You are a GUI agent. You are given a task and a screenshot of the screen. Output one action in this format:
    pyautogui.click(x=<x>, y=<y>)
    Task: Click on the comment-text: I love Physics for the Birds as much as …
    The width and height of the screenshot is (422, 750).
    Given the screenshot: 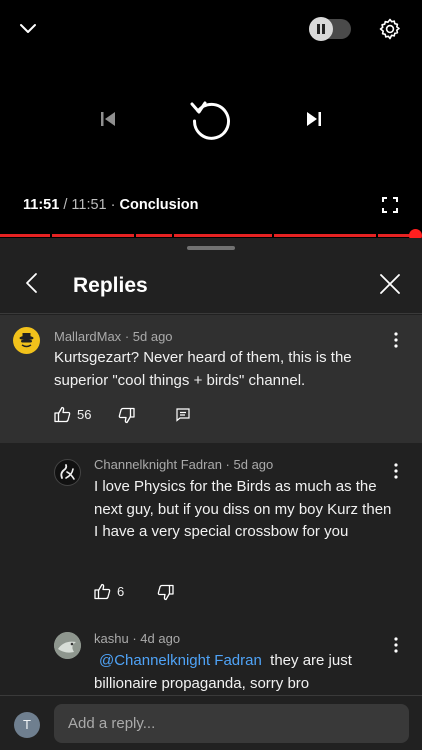 What is the action you would take?
    pyautogui.click(x=243, y=509)
    